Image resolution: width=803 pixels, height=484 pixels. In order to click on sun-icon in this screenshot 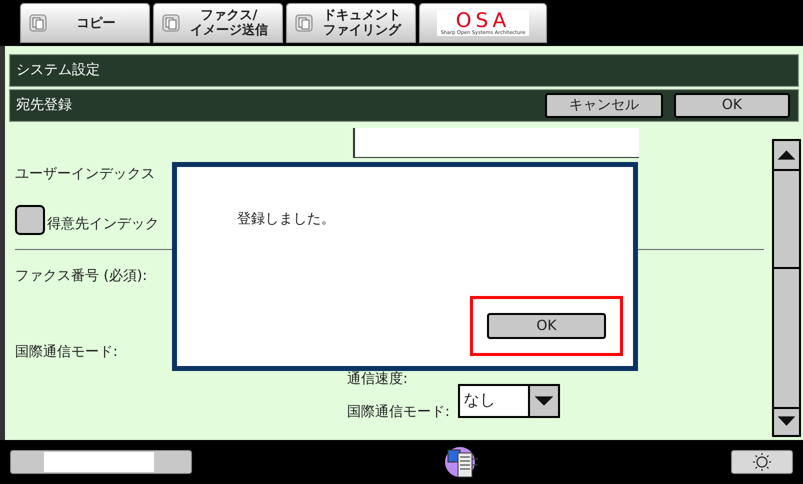, I will do `click(762, 462)`.